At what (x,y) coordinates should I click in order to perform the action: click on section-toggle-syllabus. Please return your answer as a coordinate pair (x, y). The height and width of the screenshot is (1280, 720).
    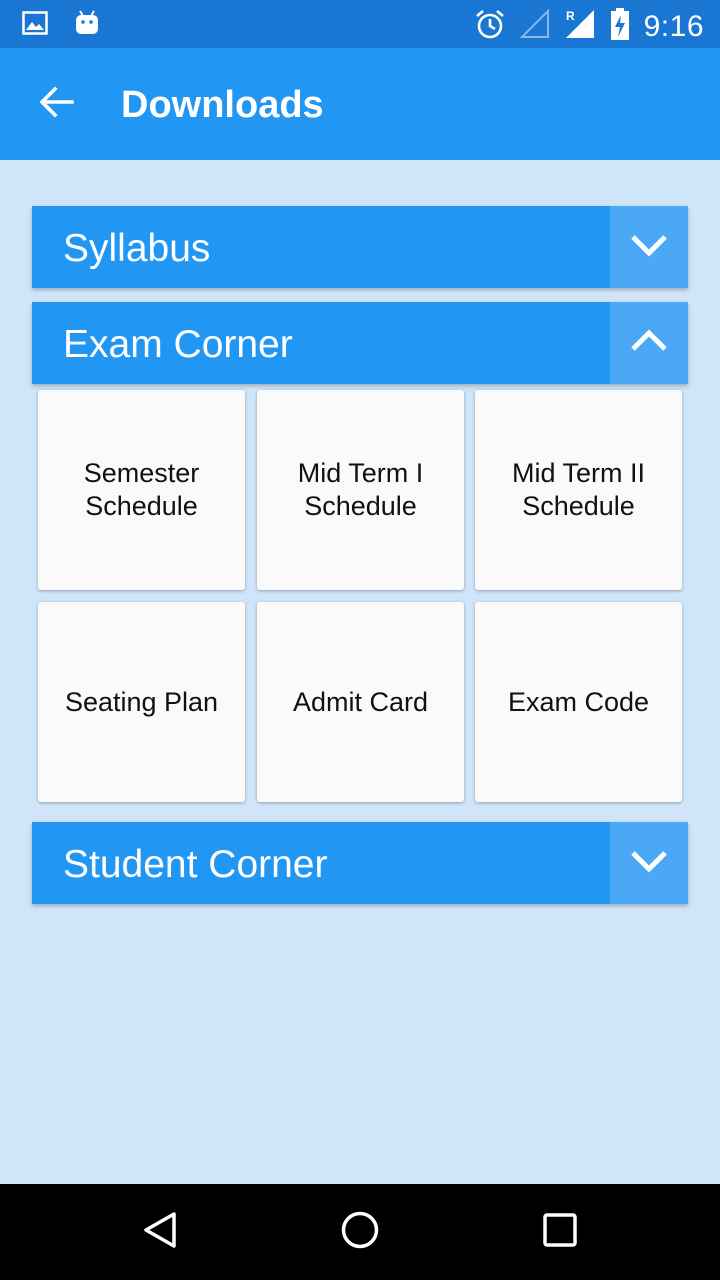
    Looking at the image, I should click on (649, 247).